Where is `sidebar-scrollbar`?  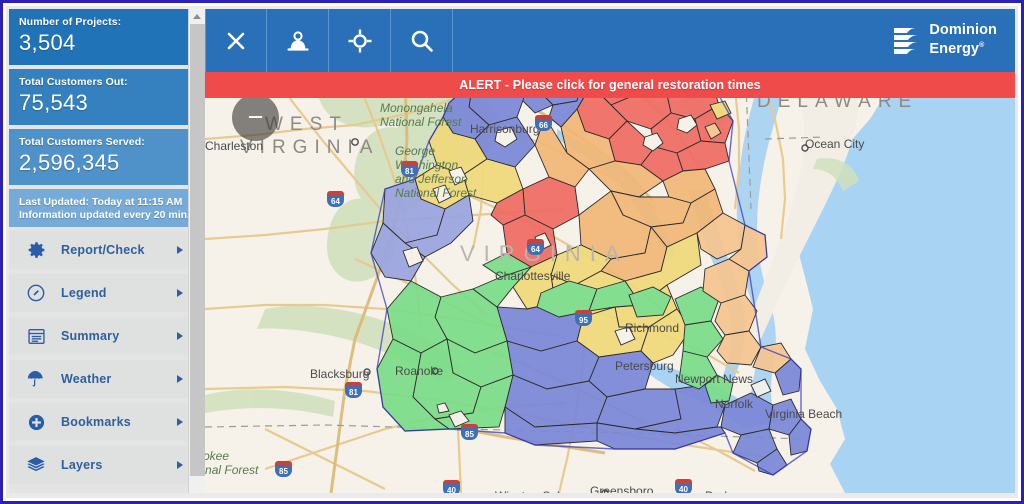
sidebar-scrollbar is located at coordinates (196, 251).